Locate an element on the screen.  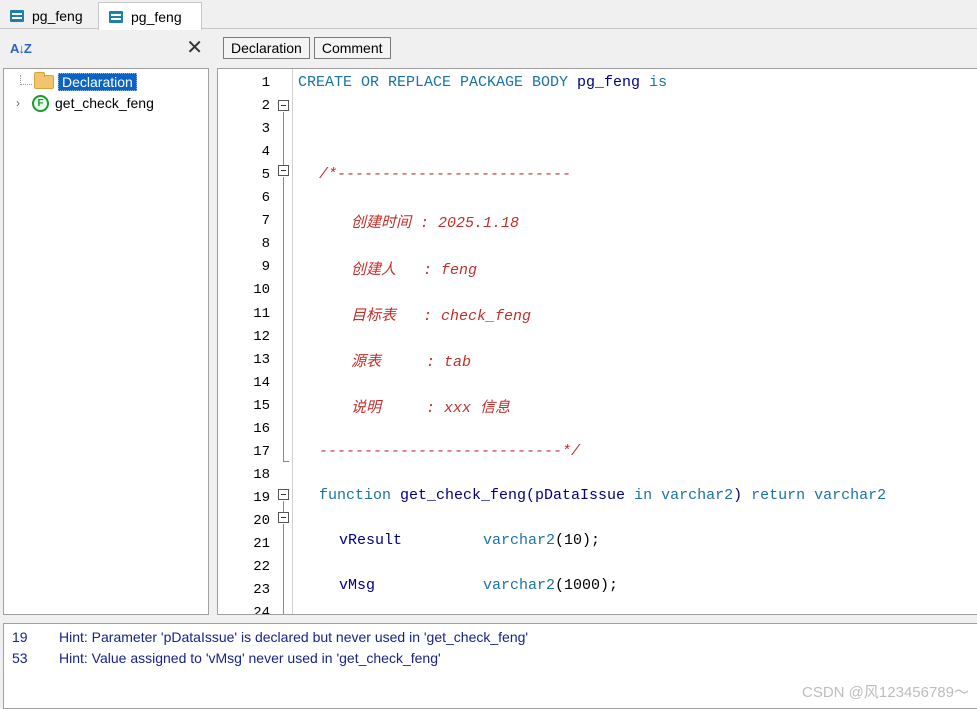
line-number: 21 is located at coordinates (261, 544).